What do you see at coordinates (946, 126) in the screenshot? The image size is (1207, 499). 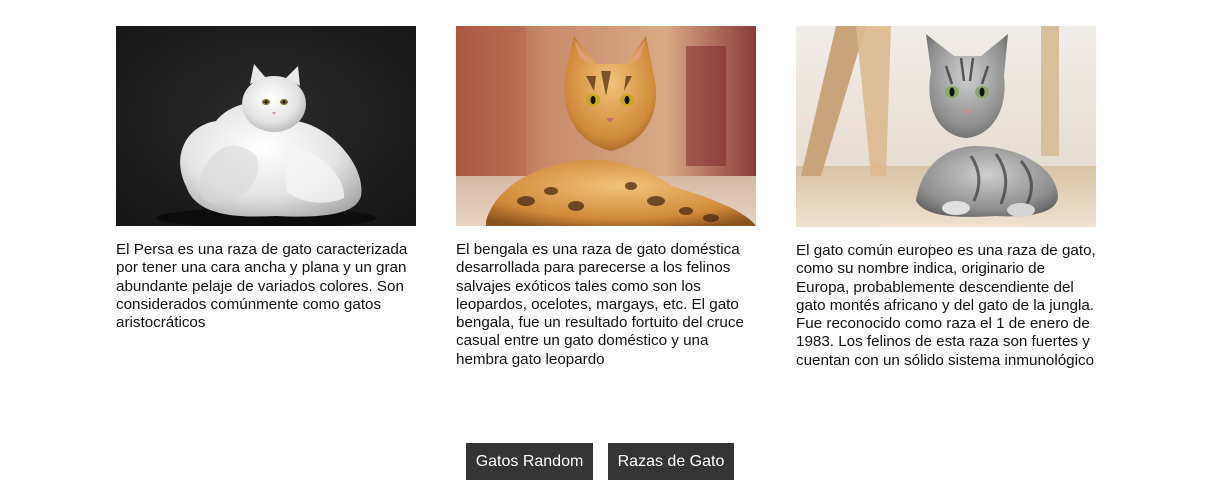 I see `european-cat-image` at bounding box center [946, 126].